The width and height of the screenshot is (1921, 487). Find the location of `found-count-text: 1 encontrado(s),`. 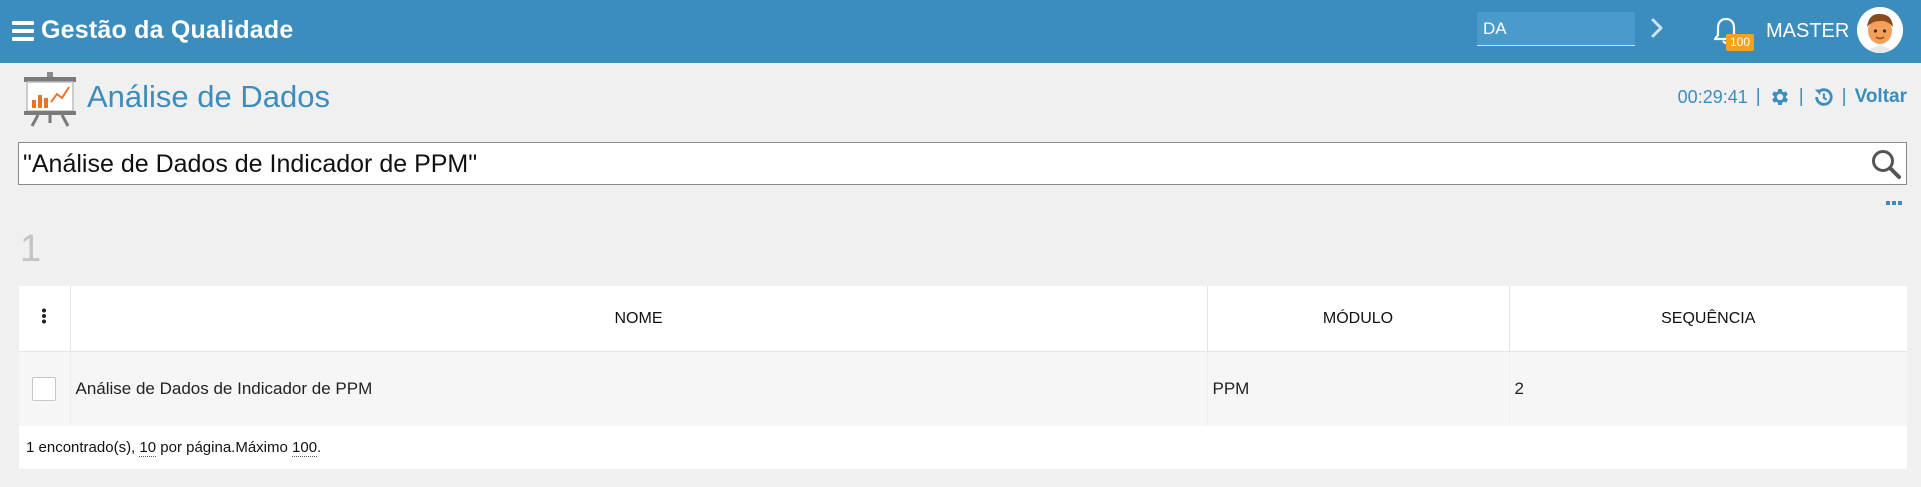

found-count-text: 1 encontrado(s), is located at coordinates (81, 447).